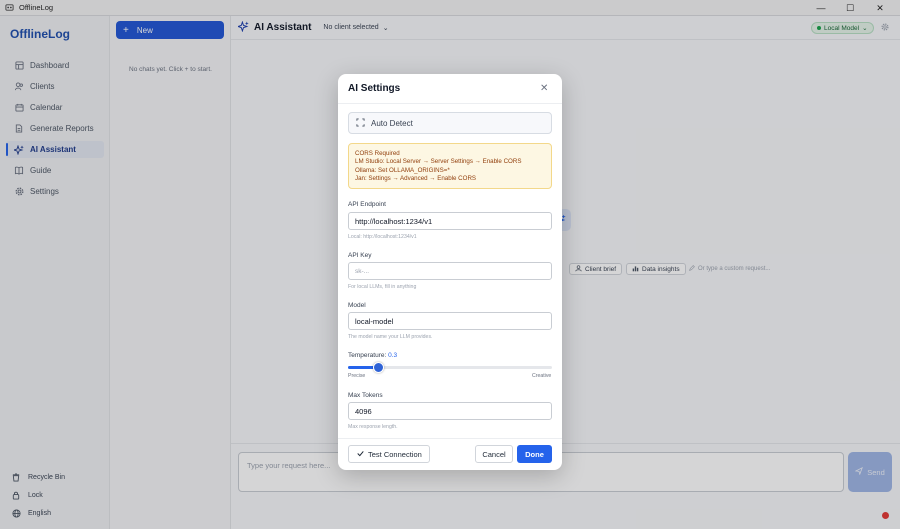  Describe the element at coordinates (542, 376) in the screenshot. I see `slider-max-label: Creative` at that location.